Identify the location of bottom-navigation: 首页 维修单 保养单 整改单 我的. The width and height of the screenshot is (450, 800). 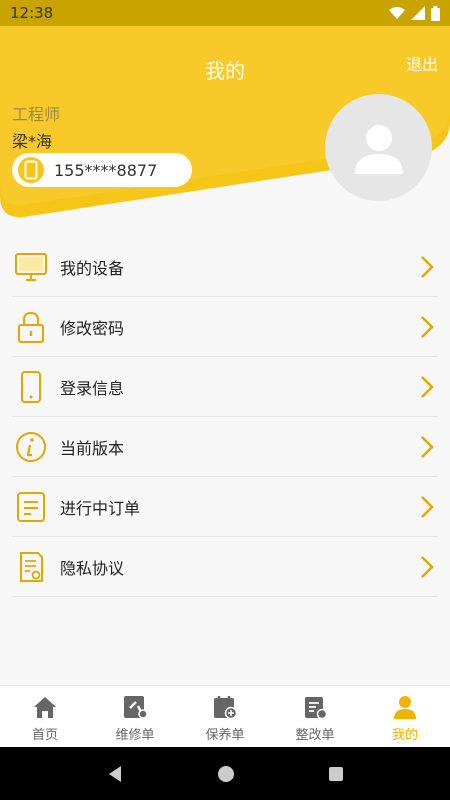
(225, 716).